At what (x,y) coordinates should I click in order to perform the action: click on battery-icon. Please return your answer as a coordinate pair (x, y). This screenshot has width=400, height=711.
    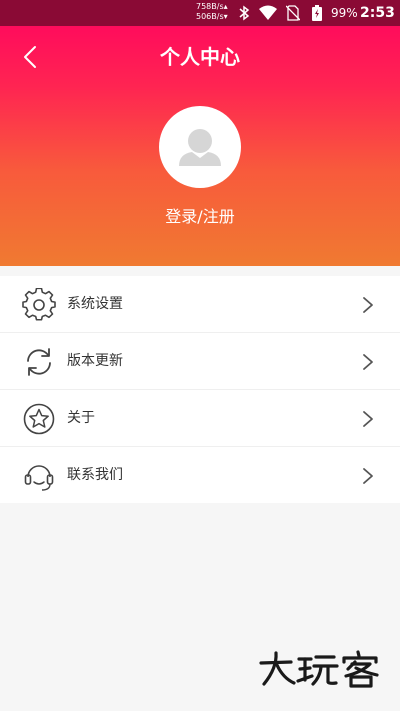
    Looking at the image, I should click on (317, 13).